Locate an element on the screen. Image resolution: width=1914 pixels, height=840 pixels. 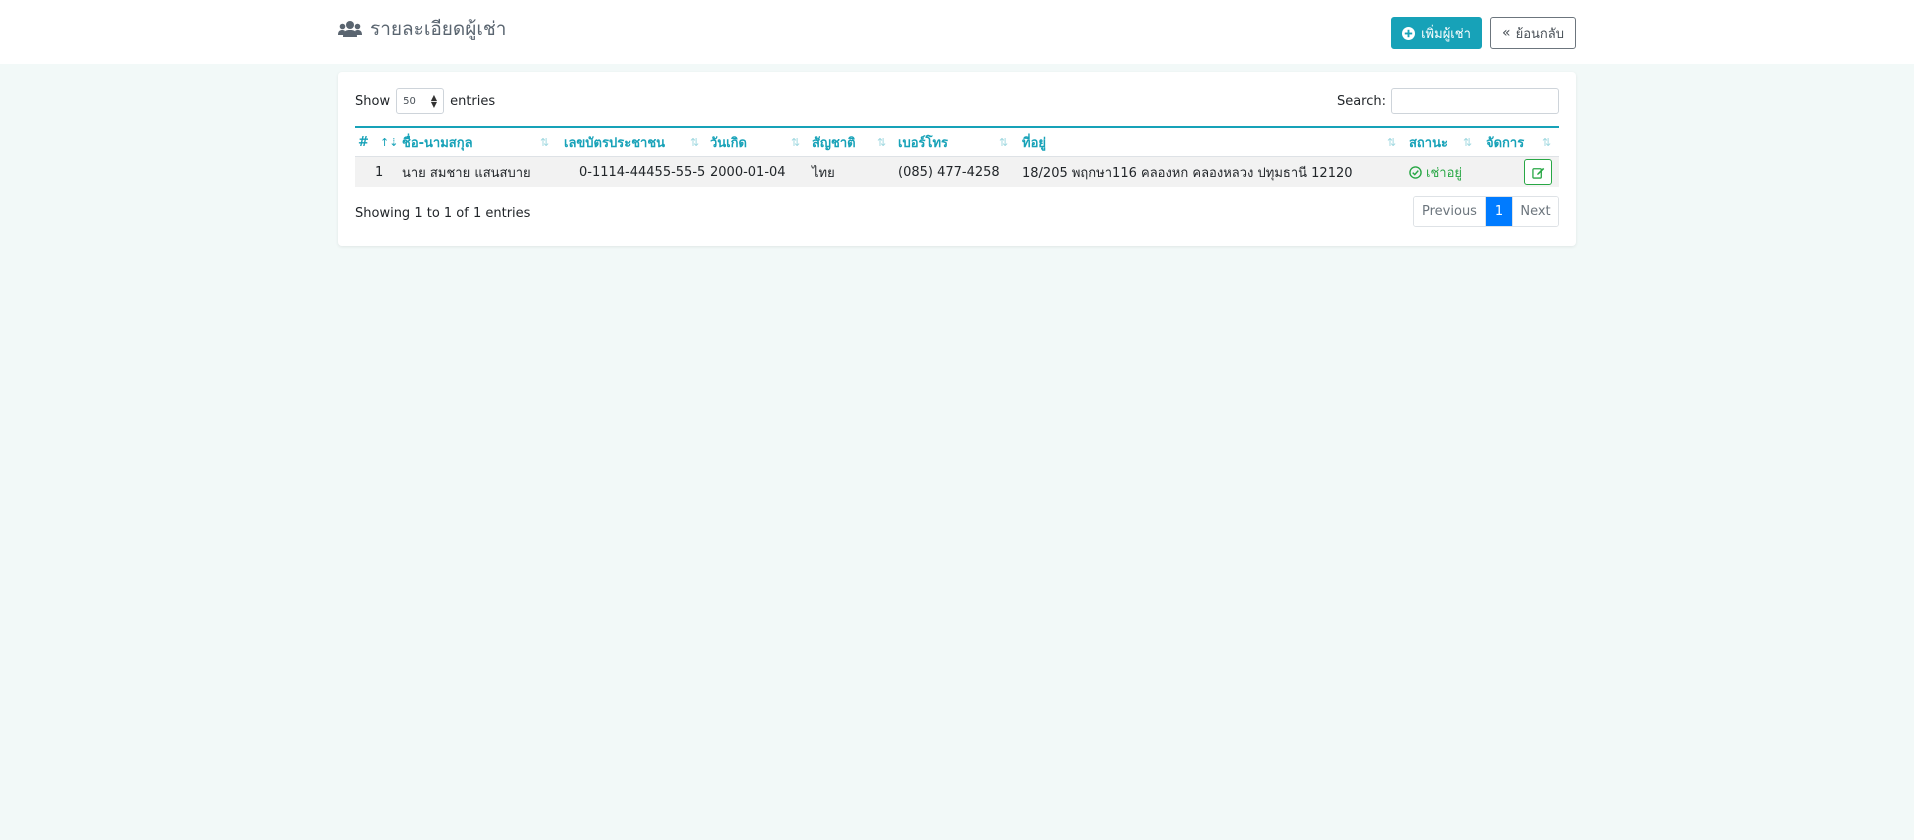
cell-phone: (085) 477-4258 is located at coordinates (949, 172).